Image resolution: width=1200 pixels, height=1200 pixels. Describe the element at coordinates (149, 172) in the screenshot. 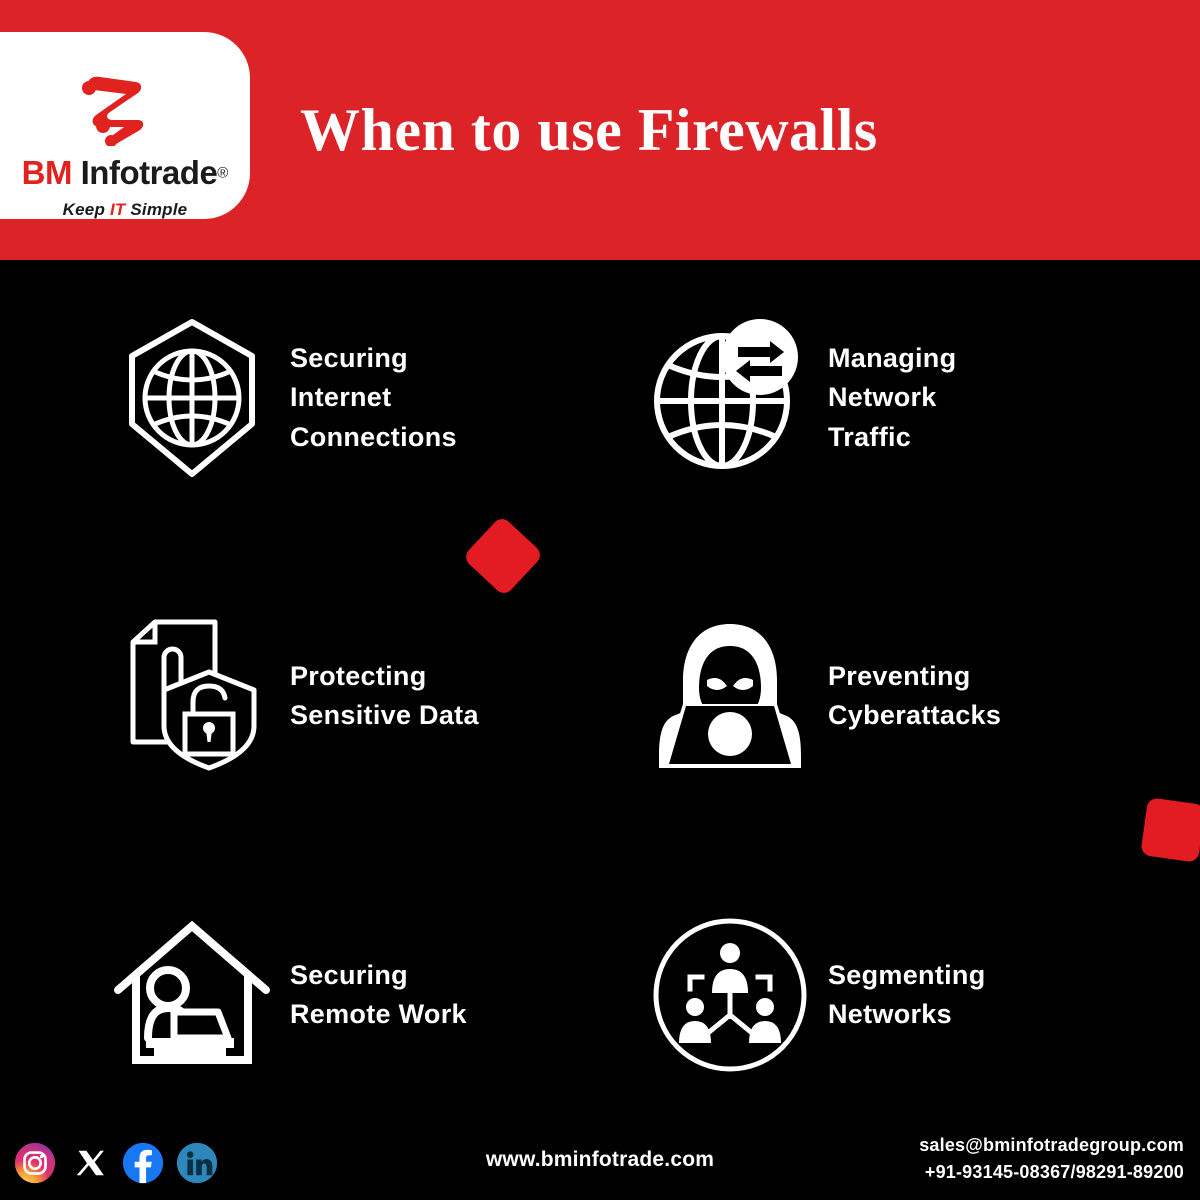

I see `brand-name-second: Infotrade` at that location.